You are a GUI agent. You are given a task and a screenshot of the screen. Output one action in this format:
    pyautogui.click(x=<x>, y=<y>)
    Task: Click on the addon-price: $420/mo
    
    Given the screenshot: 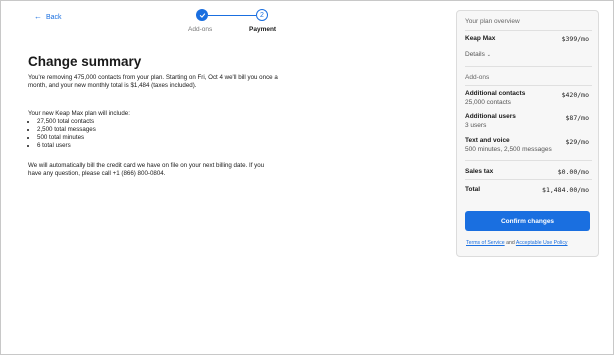 What is the action you would take?
    pyautogui.click(x=575, y=95)
    